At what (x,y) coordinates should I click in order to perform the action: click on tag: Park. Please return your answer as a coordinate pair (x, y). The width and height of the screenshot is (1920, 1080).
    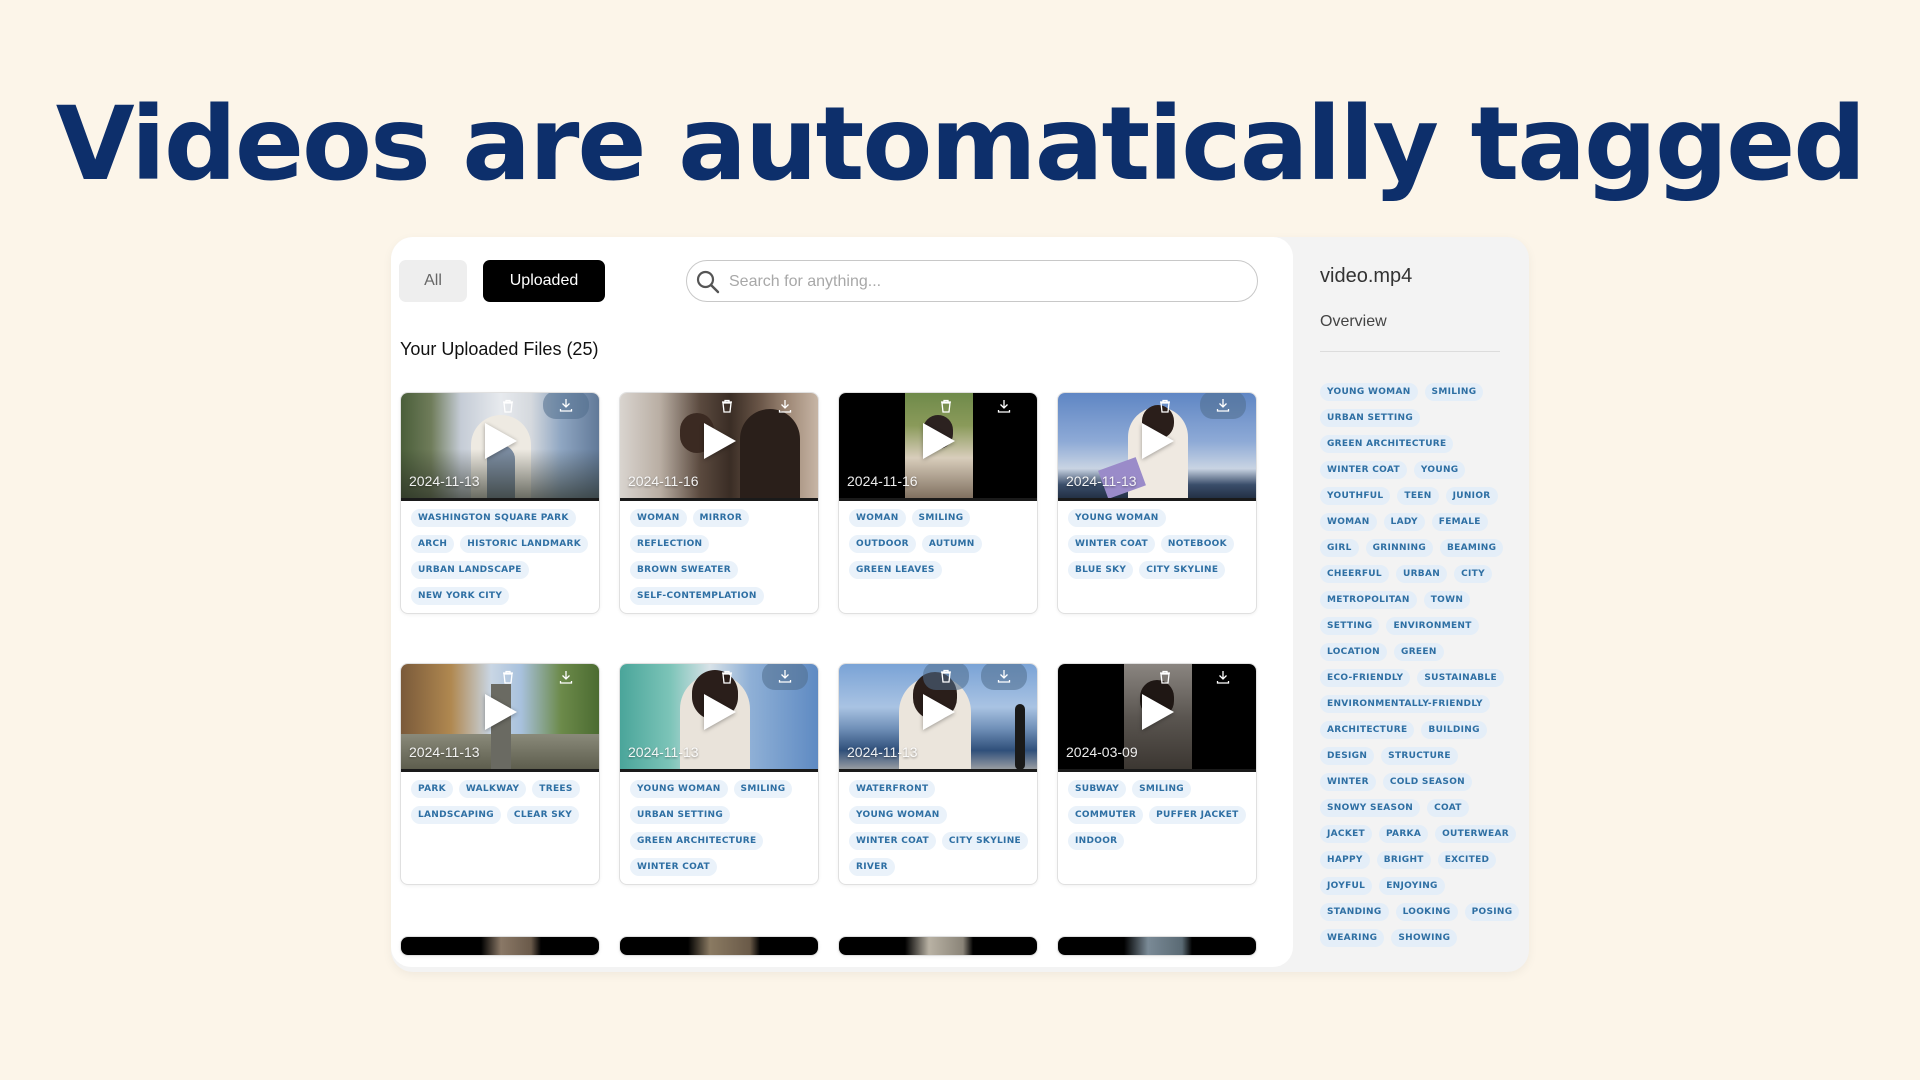
    Looking at the image, I should click on (432, 789).